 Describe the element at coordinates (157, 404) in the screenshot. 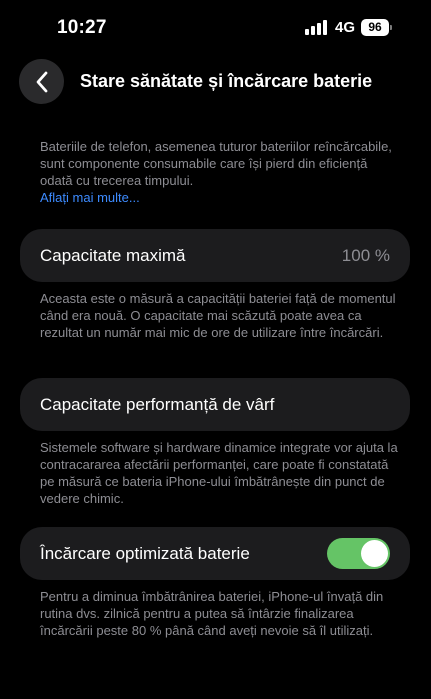

I see `peak-performance-label: Capacitate performanță de vârf` at that location.